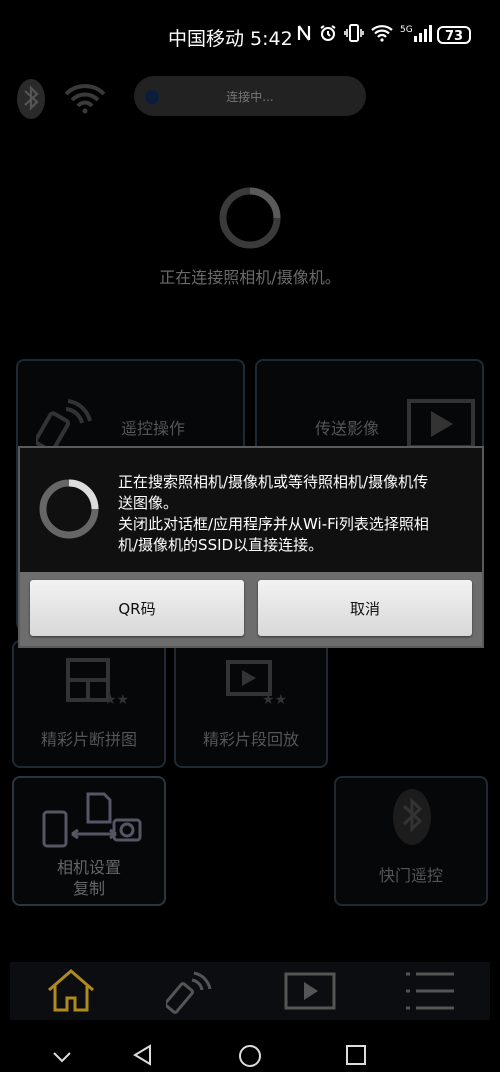  What do you see at coordinates (273, 524) in the screenshot?
I see `dialog-line-3: 关闭此对话框/应用程序并从Wi-Fi列表选择照相` at bounding box center [273, 524].